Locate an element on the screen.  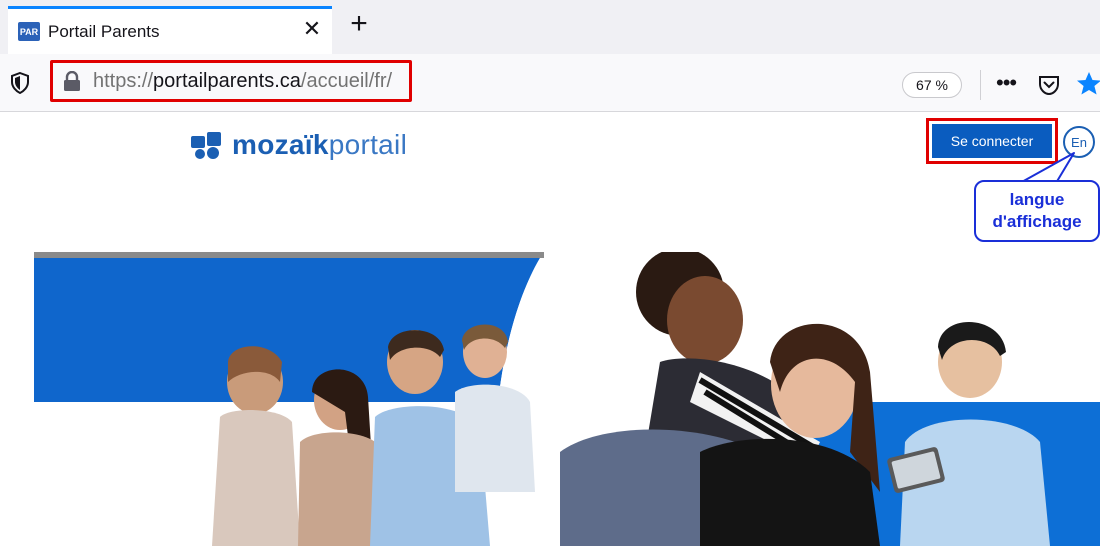
tab-title: Portail Parents is located at coordinates (104, 31).